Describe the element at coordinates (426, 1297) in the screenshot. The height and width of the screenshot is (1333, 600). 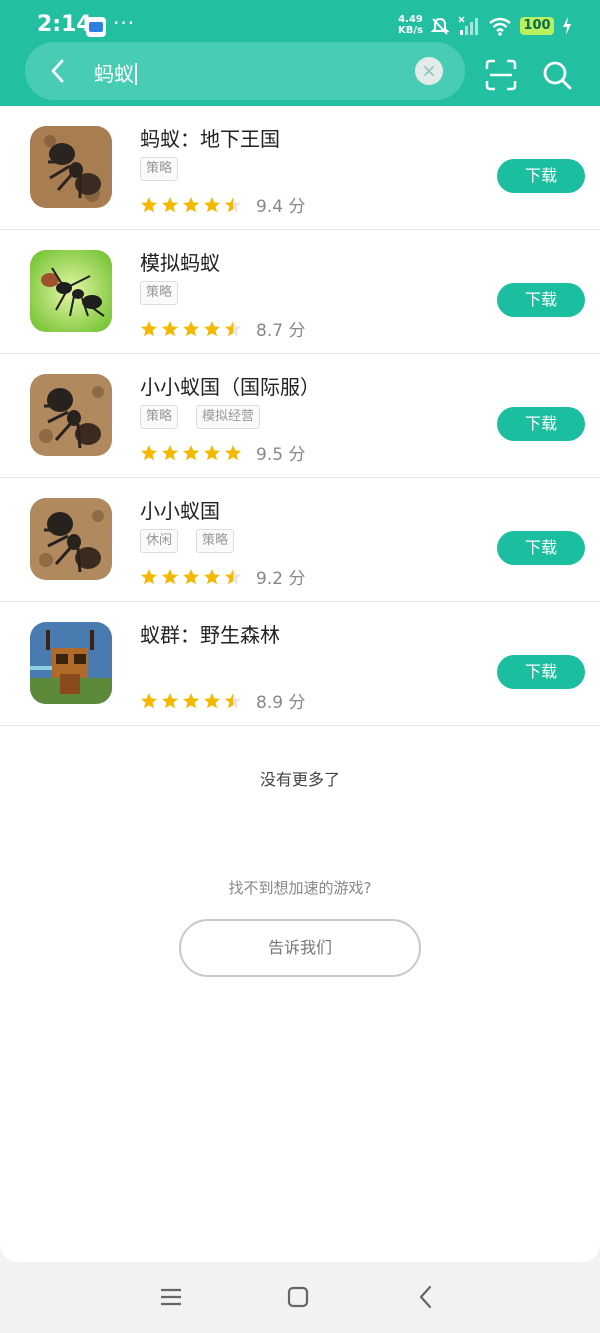
I see `back-icon` at that location.